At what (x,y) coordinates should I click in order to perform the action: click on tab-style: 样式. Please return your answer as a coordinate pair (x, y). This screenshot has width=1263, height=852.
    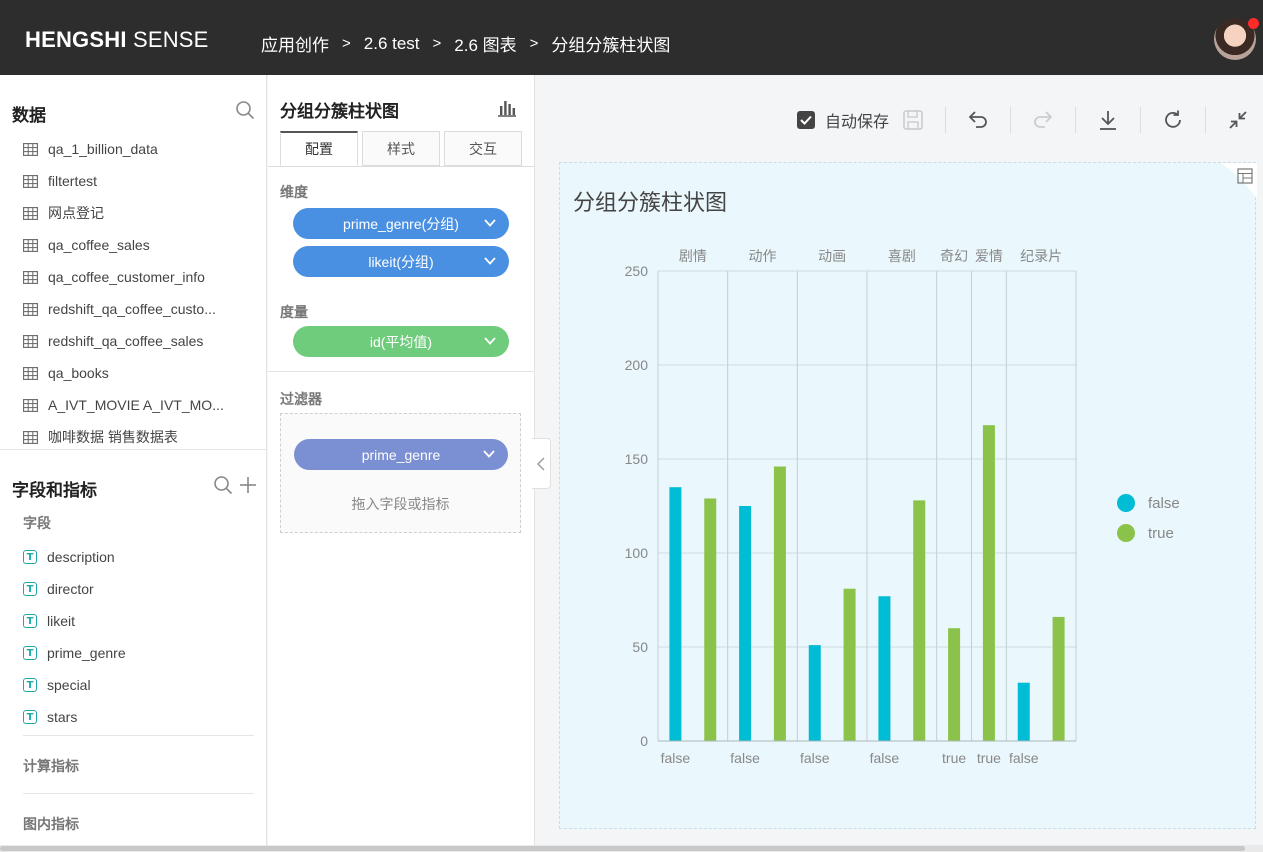
    Looking at the image, I should click on (401, 148).